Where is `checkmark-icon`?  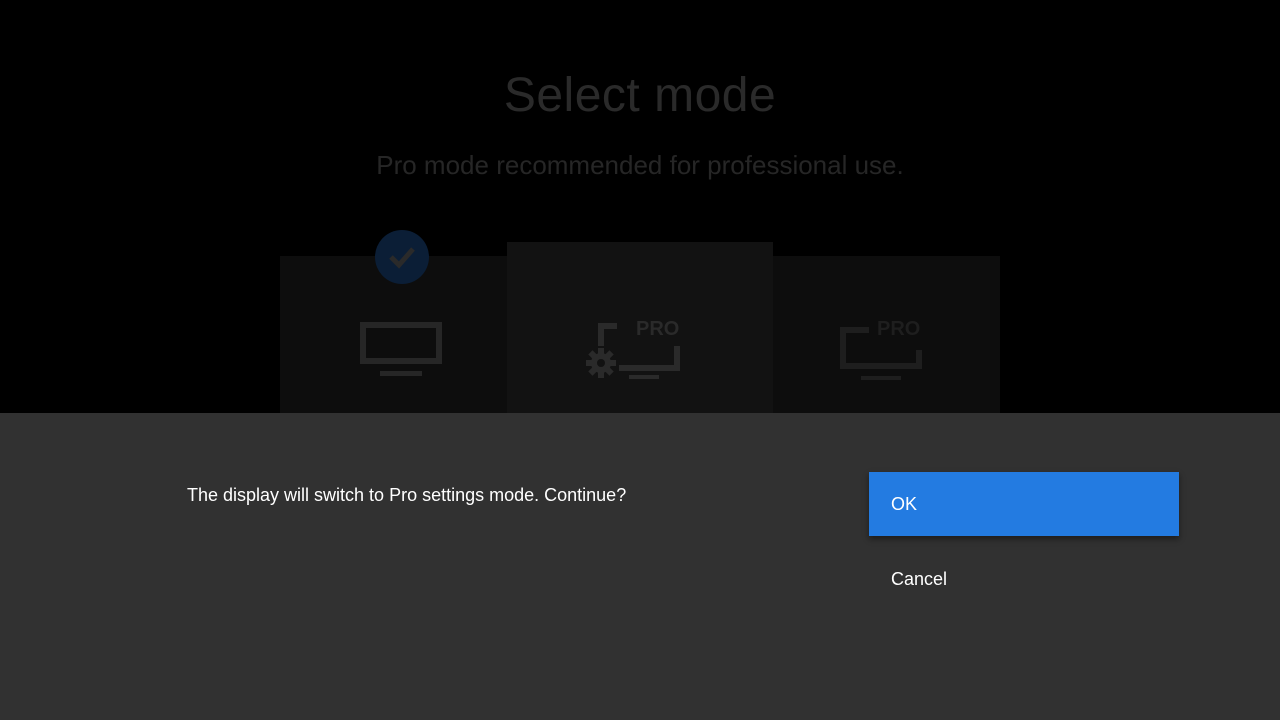
checkmark-icon is located at coordinates (402, 258).